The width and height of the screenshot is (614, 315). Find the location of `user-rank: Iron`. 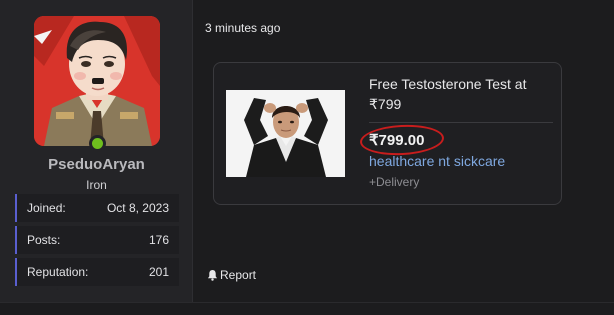

user-rank: Iron is located at coordinates (96, 185).